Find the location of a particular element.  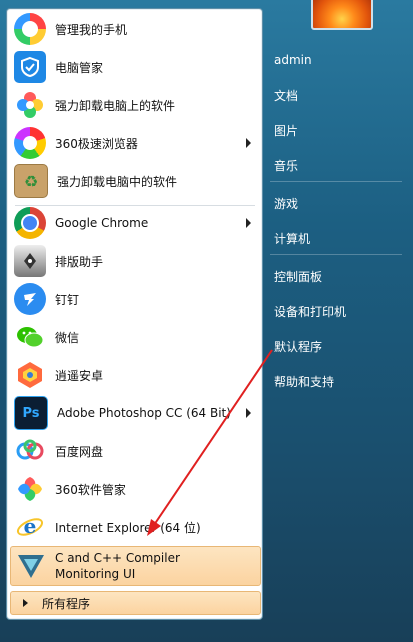

program-item: e Internet Explorer (64 位) is located at coordinates (135, 527).